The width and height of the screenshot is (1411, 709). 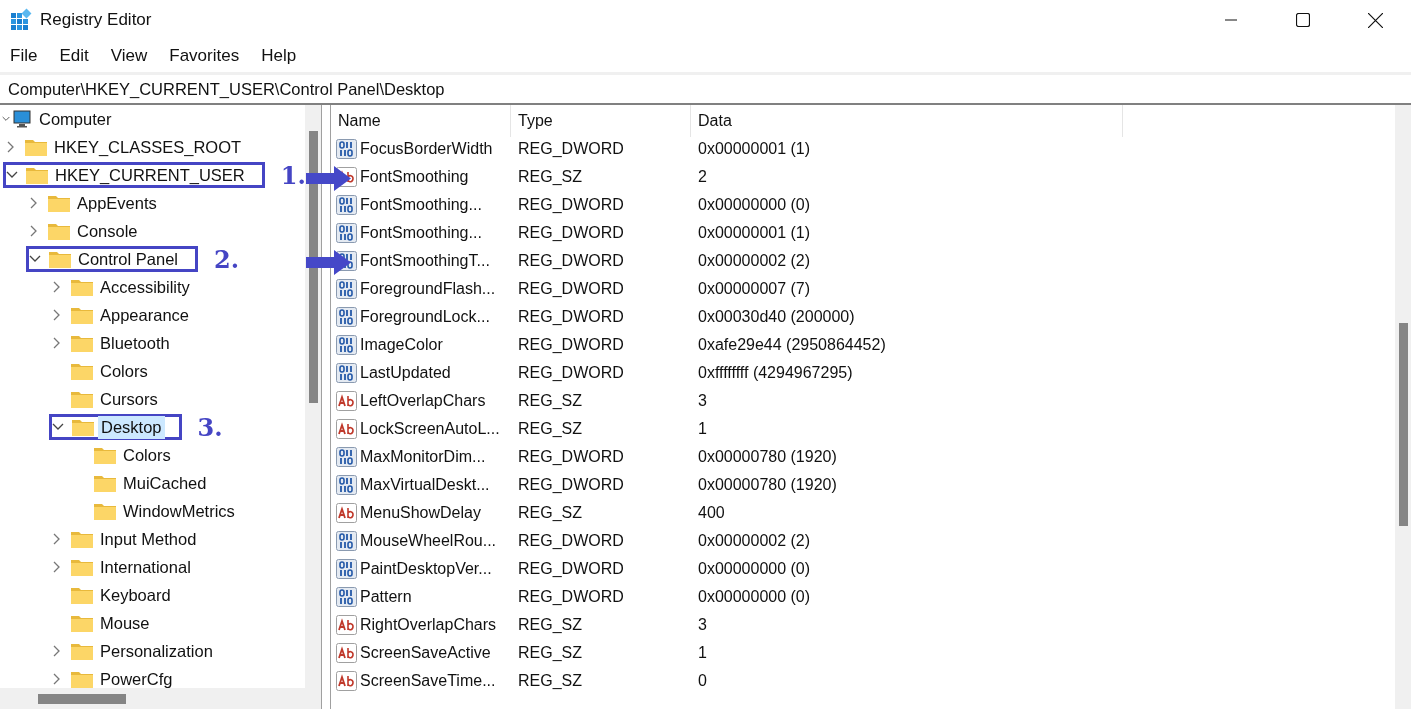 I want to click on value-data: 0x00000001 (1), so click(x=754, y=233).